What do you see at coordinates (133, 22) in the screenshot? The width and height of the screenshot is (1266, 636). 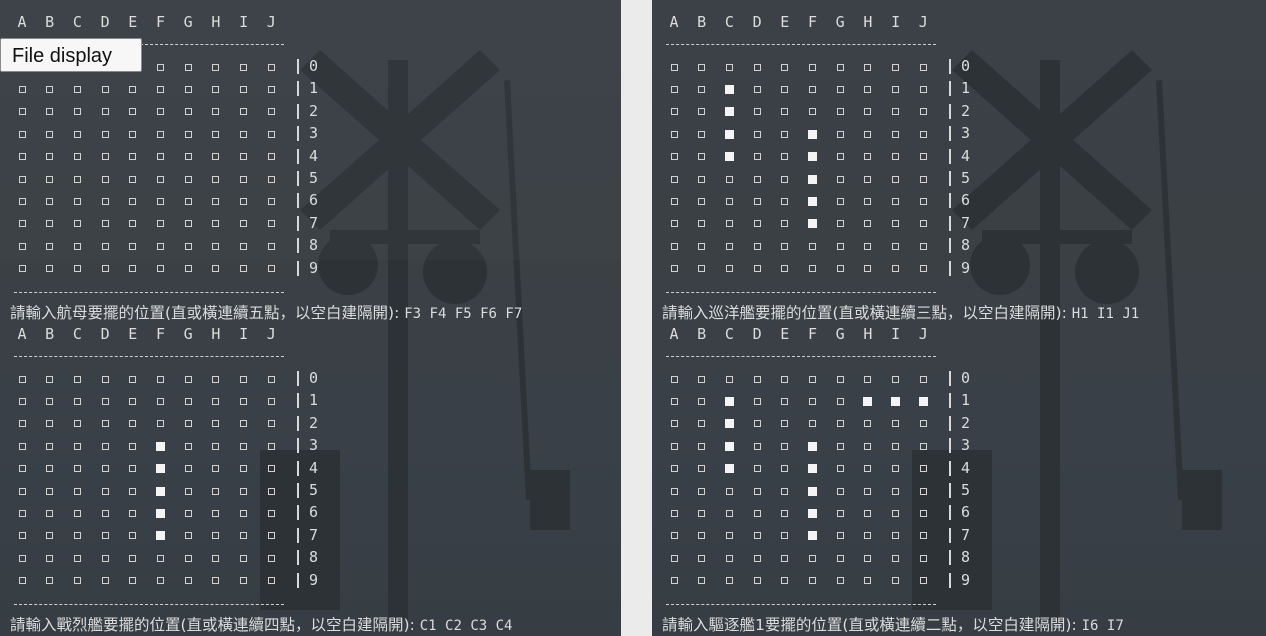 I see `column-header: E` at bounding box center [133, 22].